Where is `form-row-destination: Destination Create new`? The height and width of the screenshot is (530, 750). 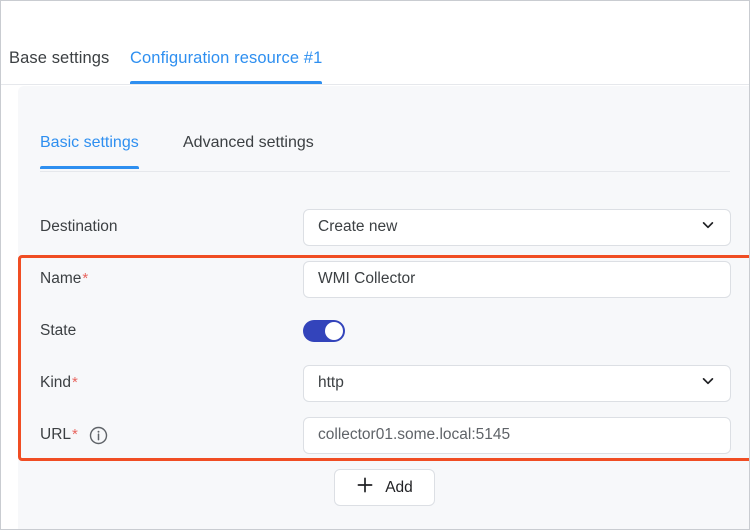 form-row-destination: Destination Create new is located at coordinates (383, 227).